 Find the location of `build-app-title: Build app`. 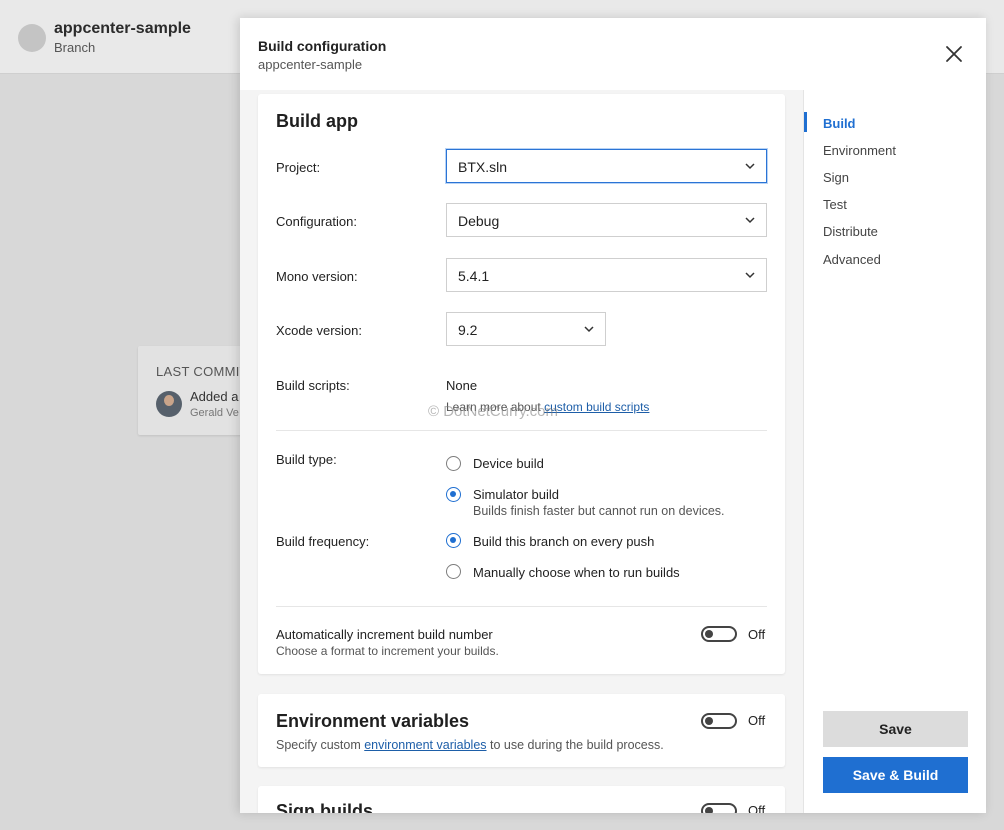

build-app-title: Build app is located at coordinates (317, 121).